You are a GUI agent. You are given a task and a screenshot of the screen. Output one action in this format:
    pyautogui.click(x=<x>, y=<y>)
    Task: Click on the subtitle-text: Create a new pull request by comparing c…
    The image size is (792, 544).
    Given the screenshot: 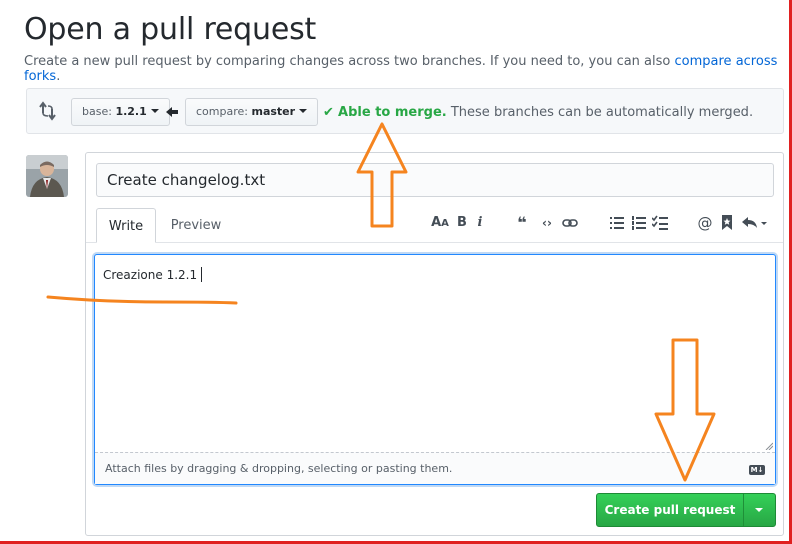 What is the action you would take?
    pyautogui.click(x=347, y=61)
    